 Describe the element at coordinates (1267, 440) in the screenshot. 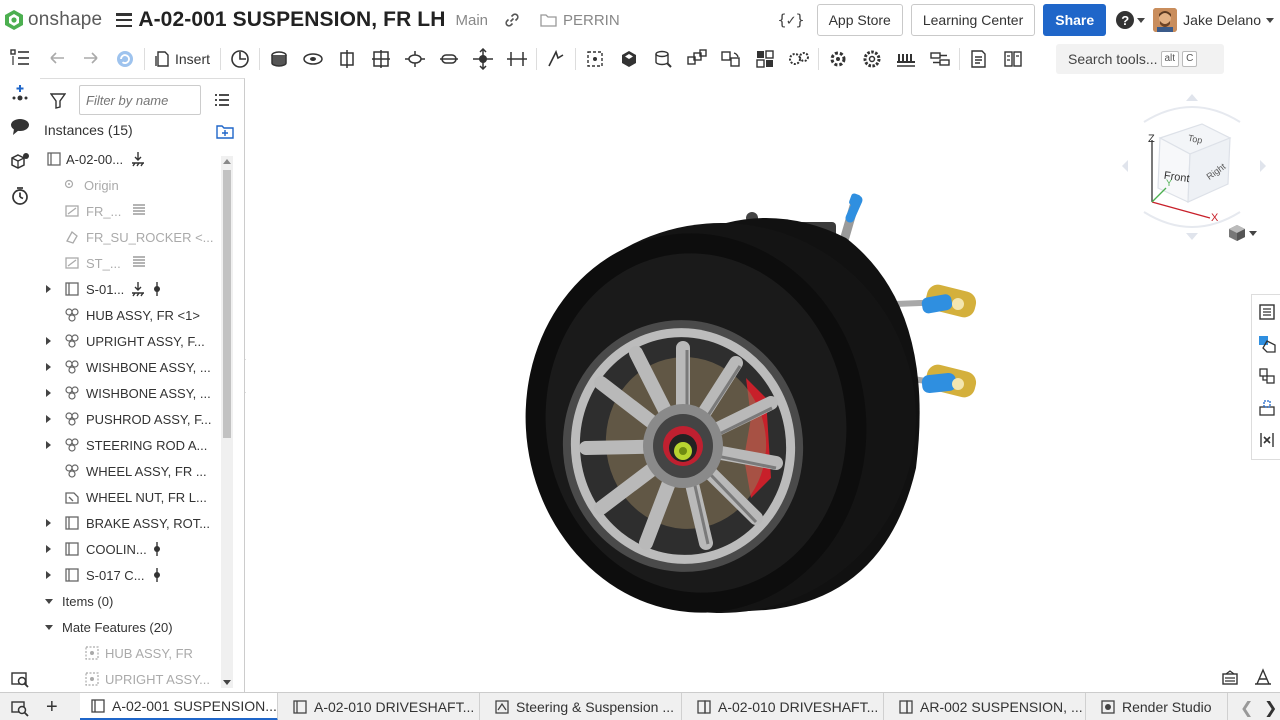

I see `variables-icon` at that location.